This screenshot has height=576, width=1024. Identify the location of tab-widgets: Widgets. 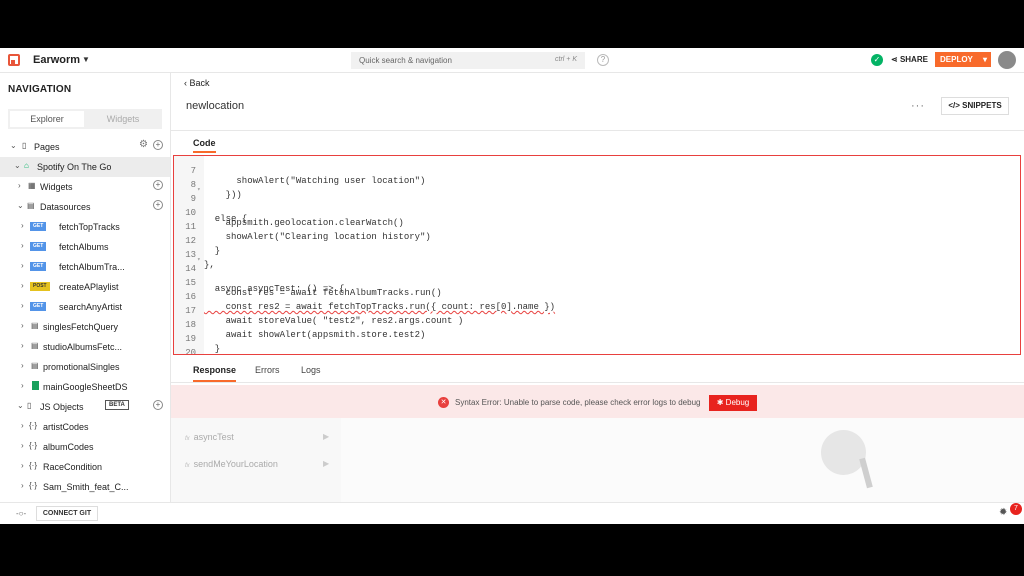
(123, 119).